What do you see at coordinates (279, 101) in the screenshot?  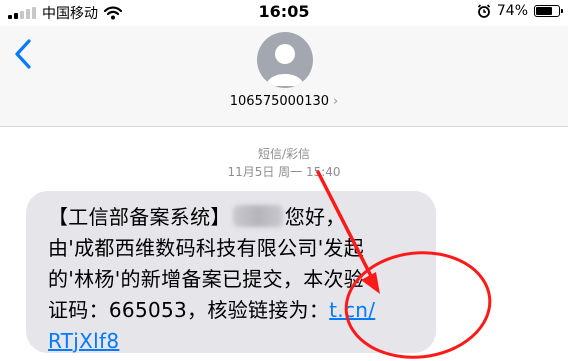 I see `sender-number: 106575000130` at bounding box center [279, 101].